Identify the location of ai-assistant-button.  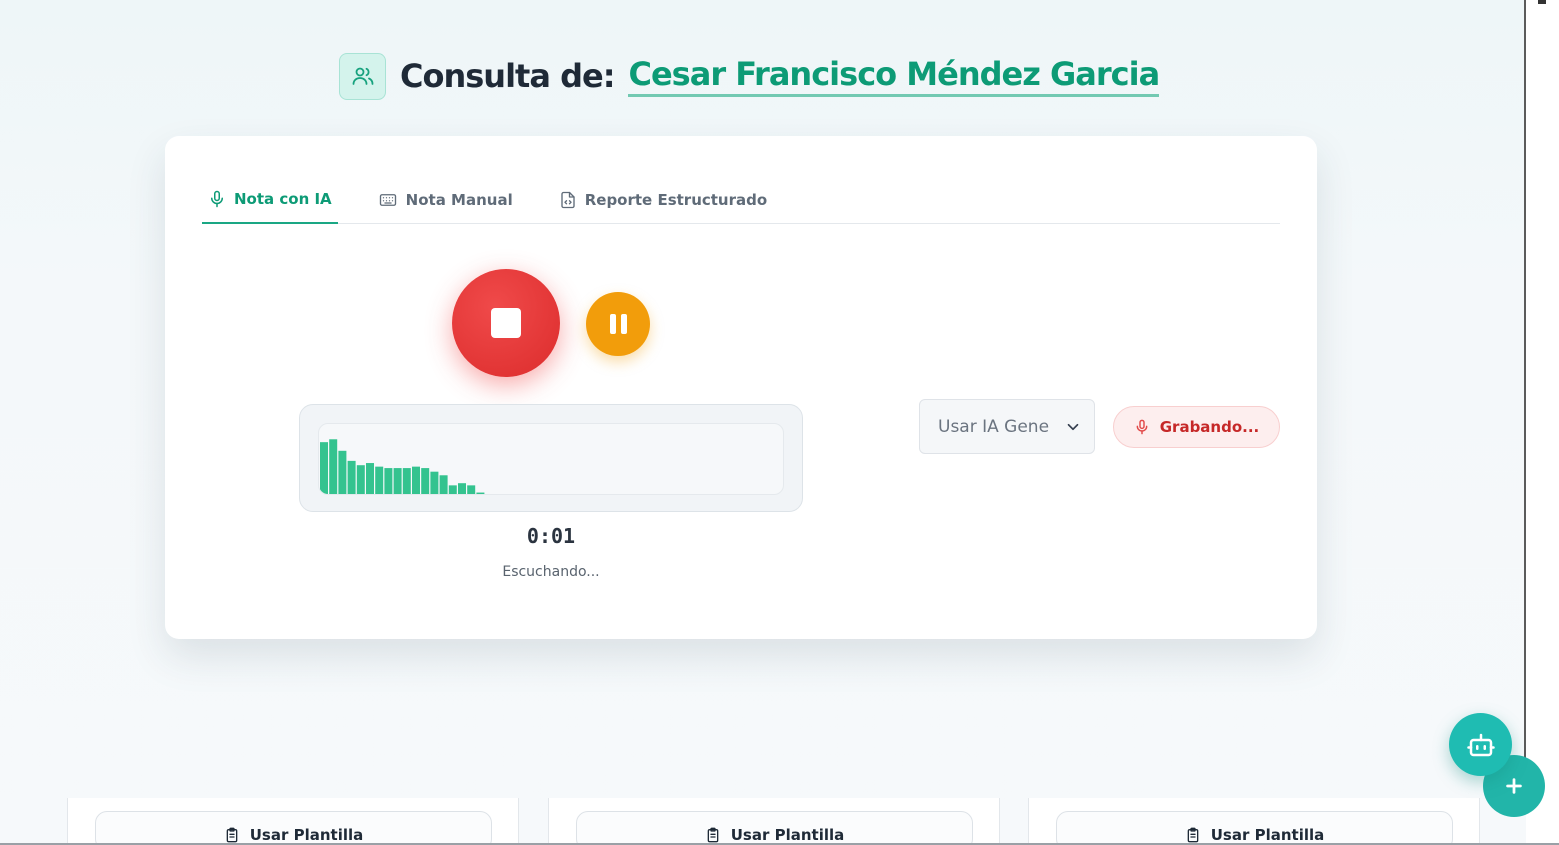
(1480, 744).